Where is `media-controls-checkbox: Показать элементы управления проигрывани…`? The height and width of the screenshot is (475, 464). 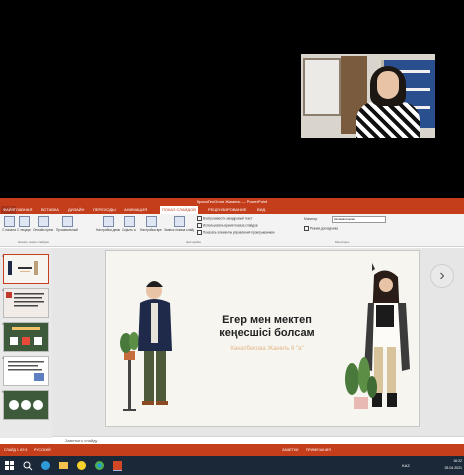
media-controls-checkbox: Показать элементы управления проигрывани… is located at coordinates (235, 232).